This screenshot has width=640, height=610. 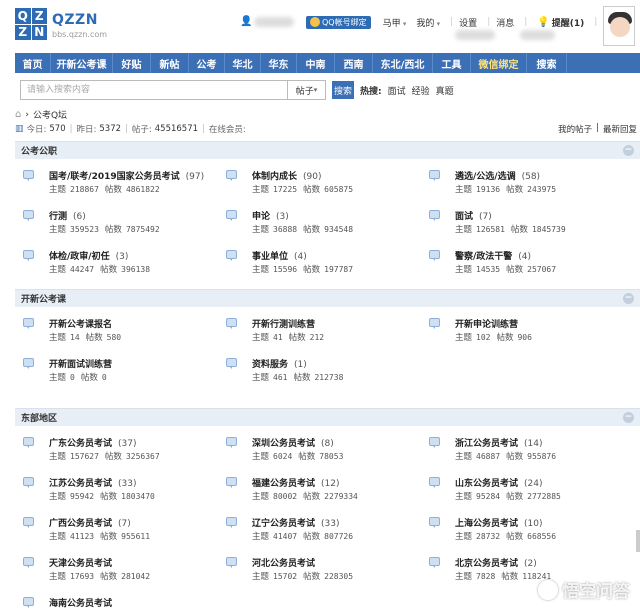 I want to click on forum-name: 上海公务员考试 (10), so click(x=499, y=522).